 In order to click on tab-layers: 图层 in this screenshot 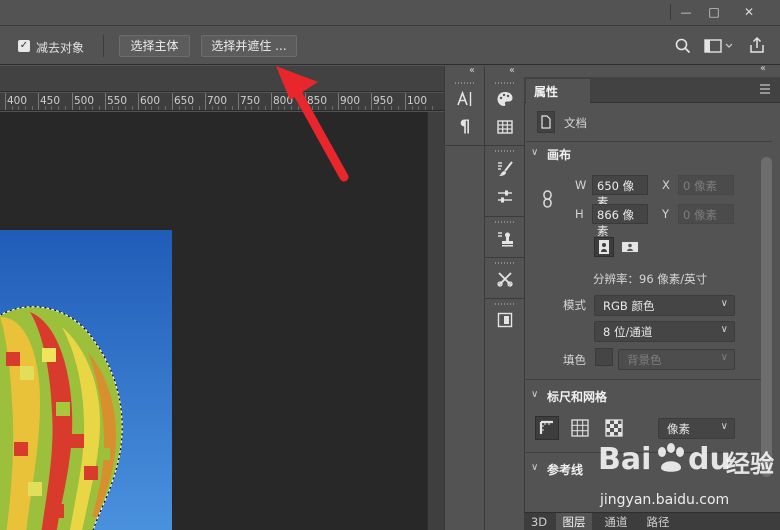, I will do `click(574, 521)`.